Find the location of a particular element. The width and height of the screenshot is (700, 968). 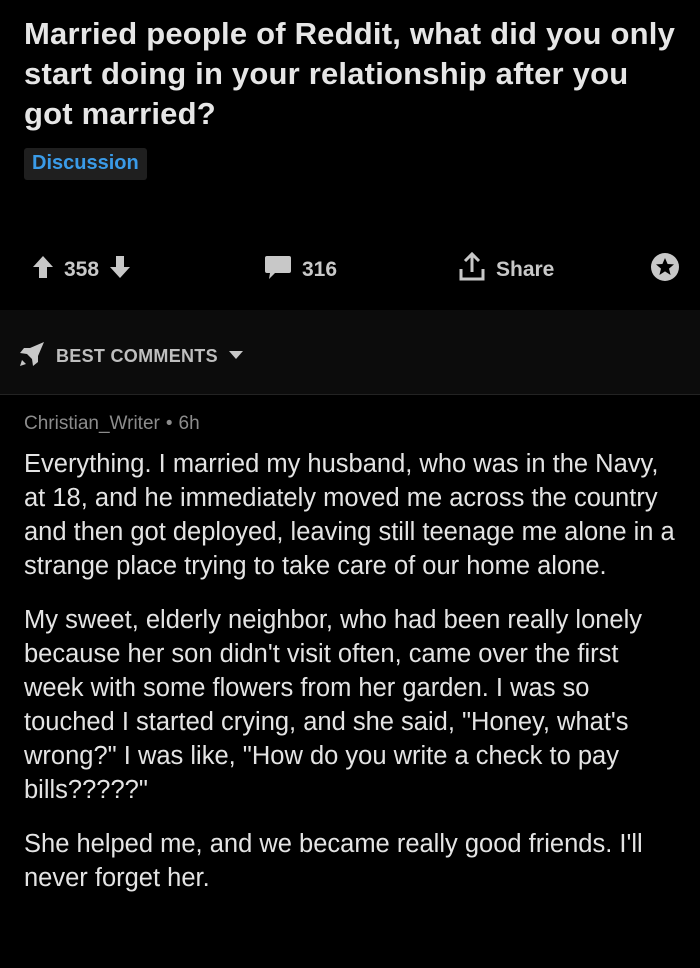

vote-group: 358 is located at coordinates (81, 270).